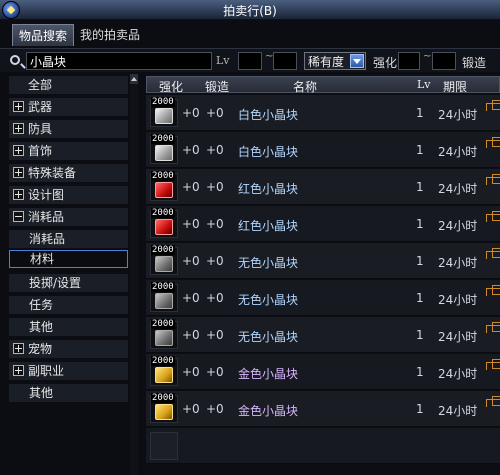  Describe the element at coordinates (134, 79) in the screenshot. I see `scroll-up-arrow-icon` at that location.